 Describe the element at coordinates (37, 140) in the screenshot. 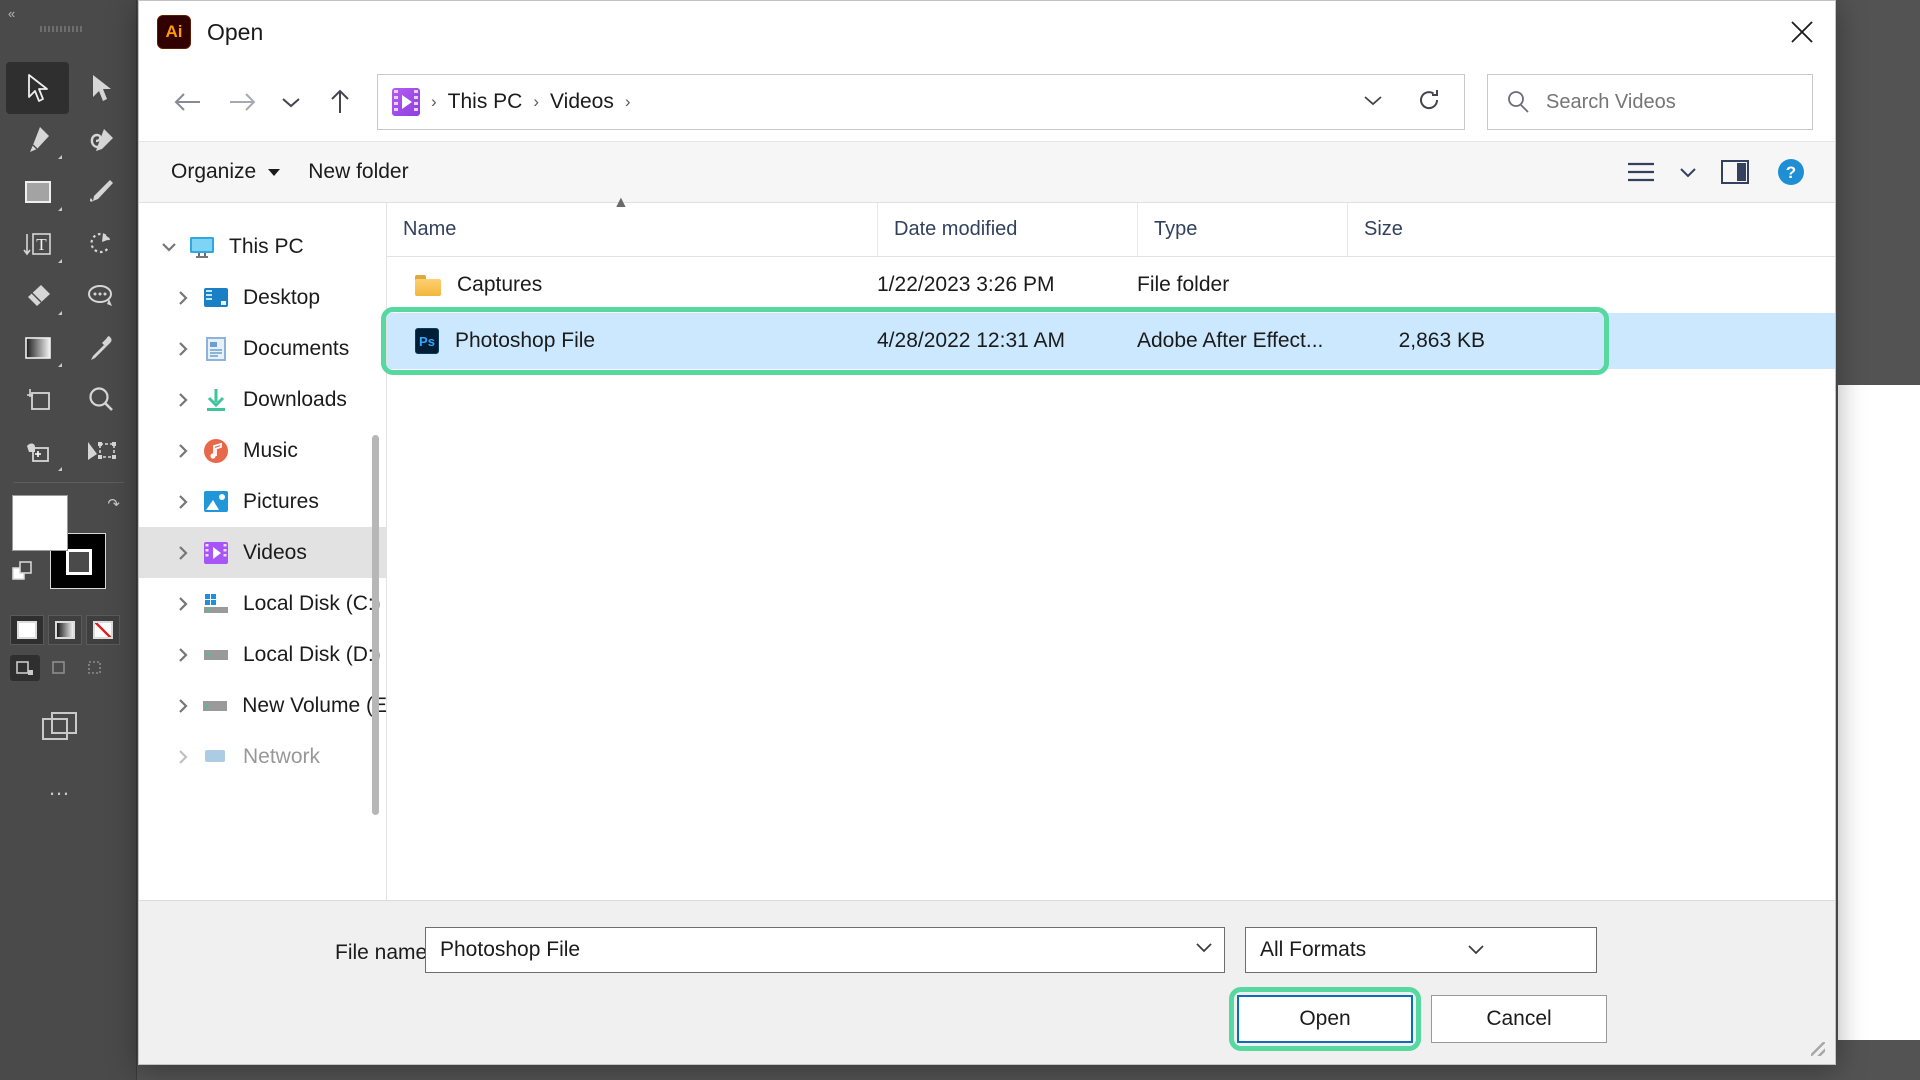

I see `pen-tool` at that location.